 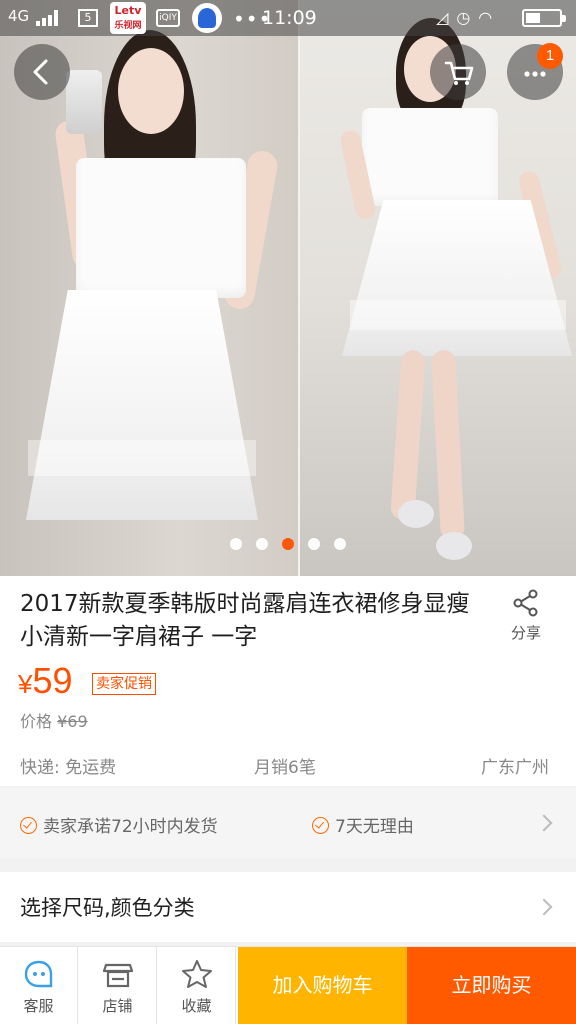 I want to click on favorite-button: 收藏, so click(x=197, y=985).